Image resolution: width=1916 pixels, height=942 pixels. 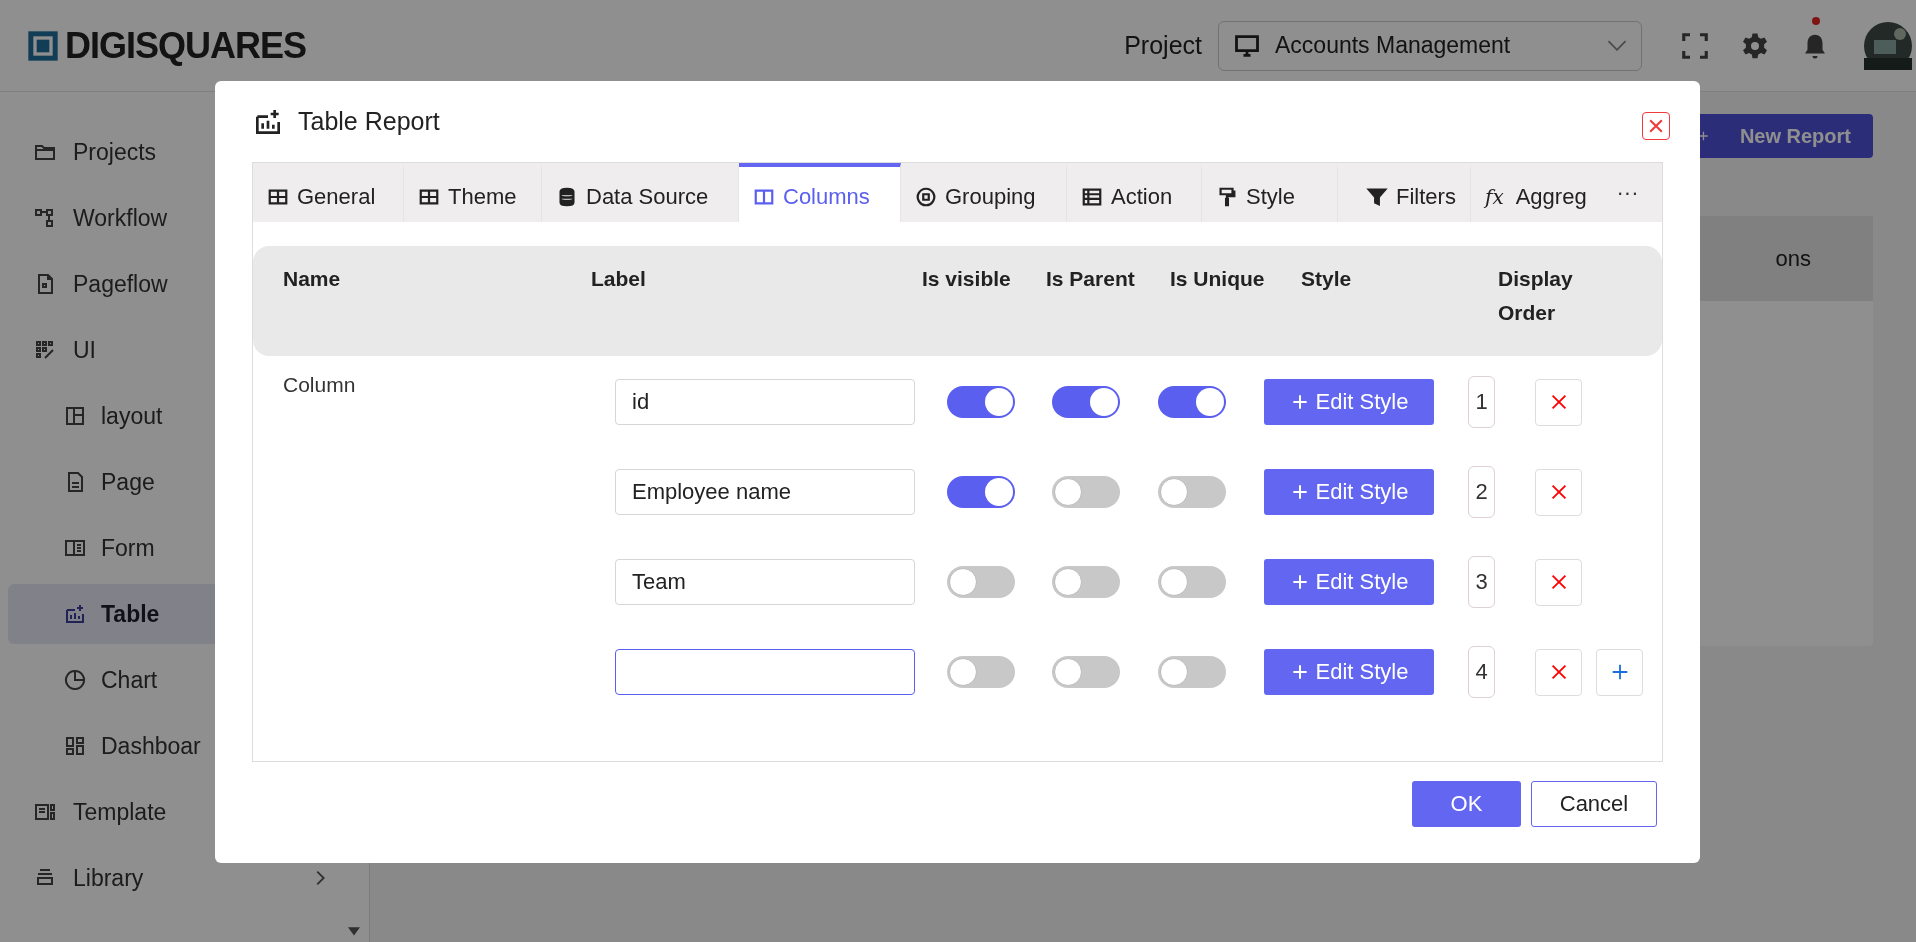 What do you see at coordinates (312, 279) in the screenshot?
I see `column-header: Name` at bounding box center [312, 279].